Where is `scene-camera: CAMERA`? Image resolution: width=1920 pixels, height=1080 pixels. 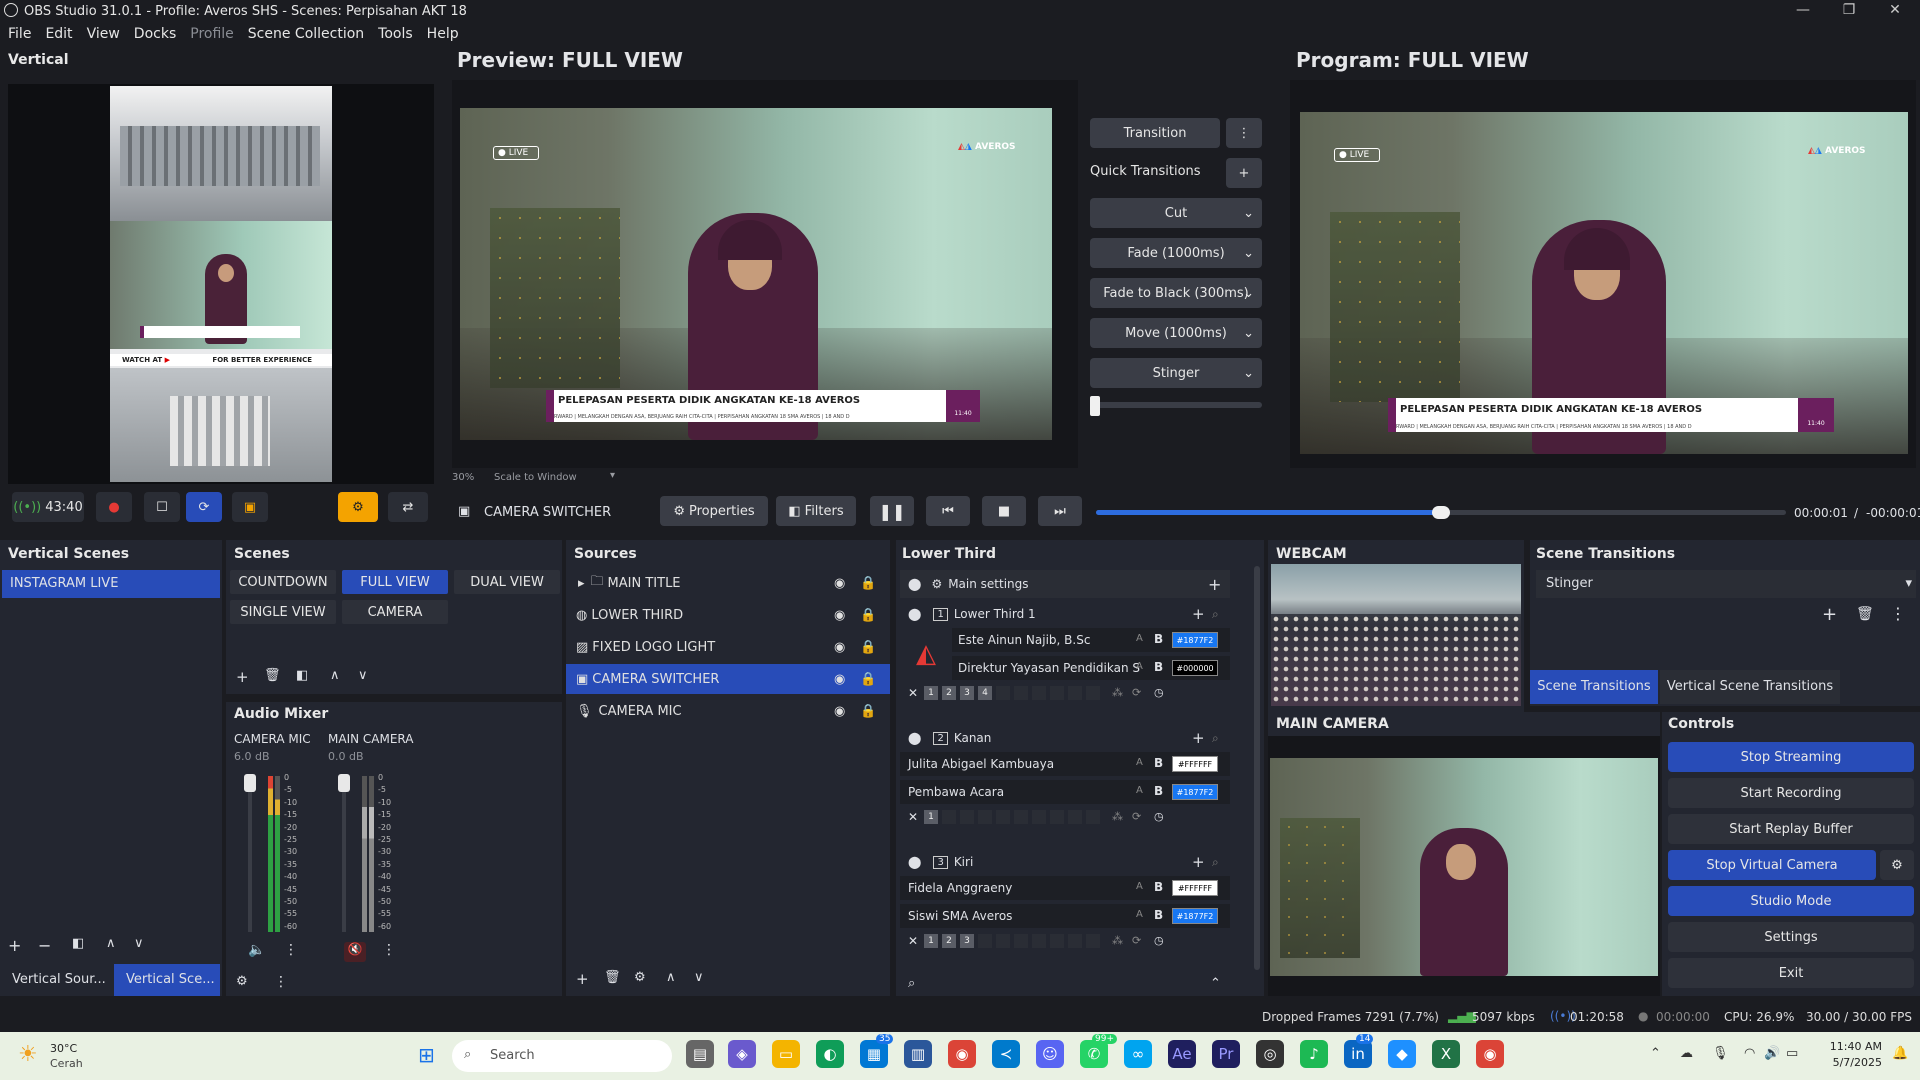 scene-camera: CAMERA is located at coordinates (395, 612).